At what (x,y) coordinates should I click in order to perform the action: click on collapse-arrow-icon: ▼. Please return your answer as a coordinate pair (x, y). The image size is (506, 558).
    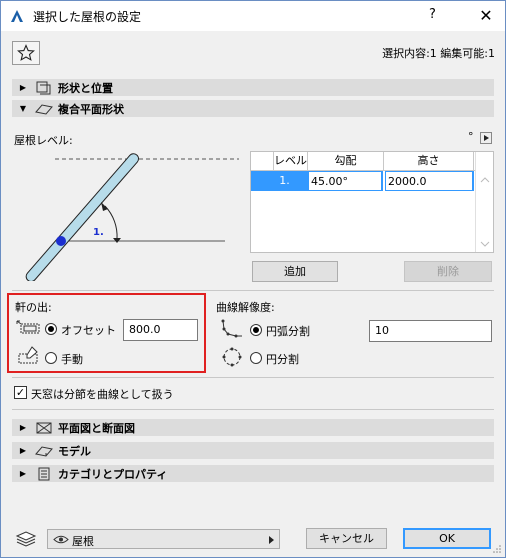
    Looking at the image, I should click on (23, 108).